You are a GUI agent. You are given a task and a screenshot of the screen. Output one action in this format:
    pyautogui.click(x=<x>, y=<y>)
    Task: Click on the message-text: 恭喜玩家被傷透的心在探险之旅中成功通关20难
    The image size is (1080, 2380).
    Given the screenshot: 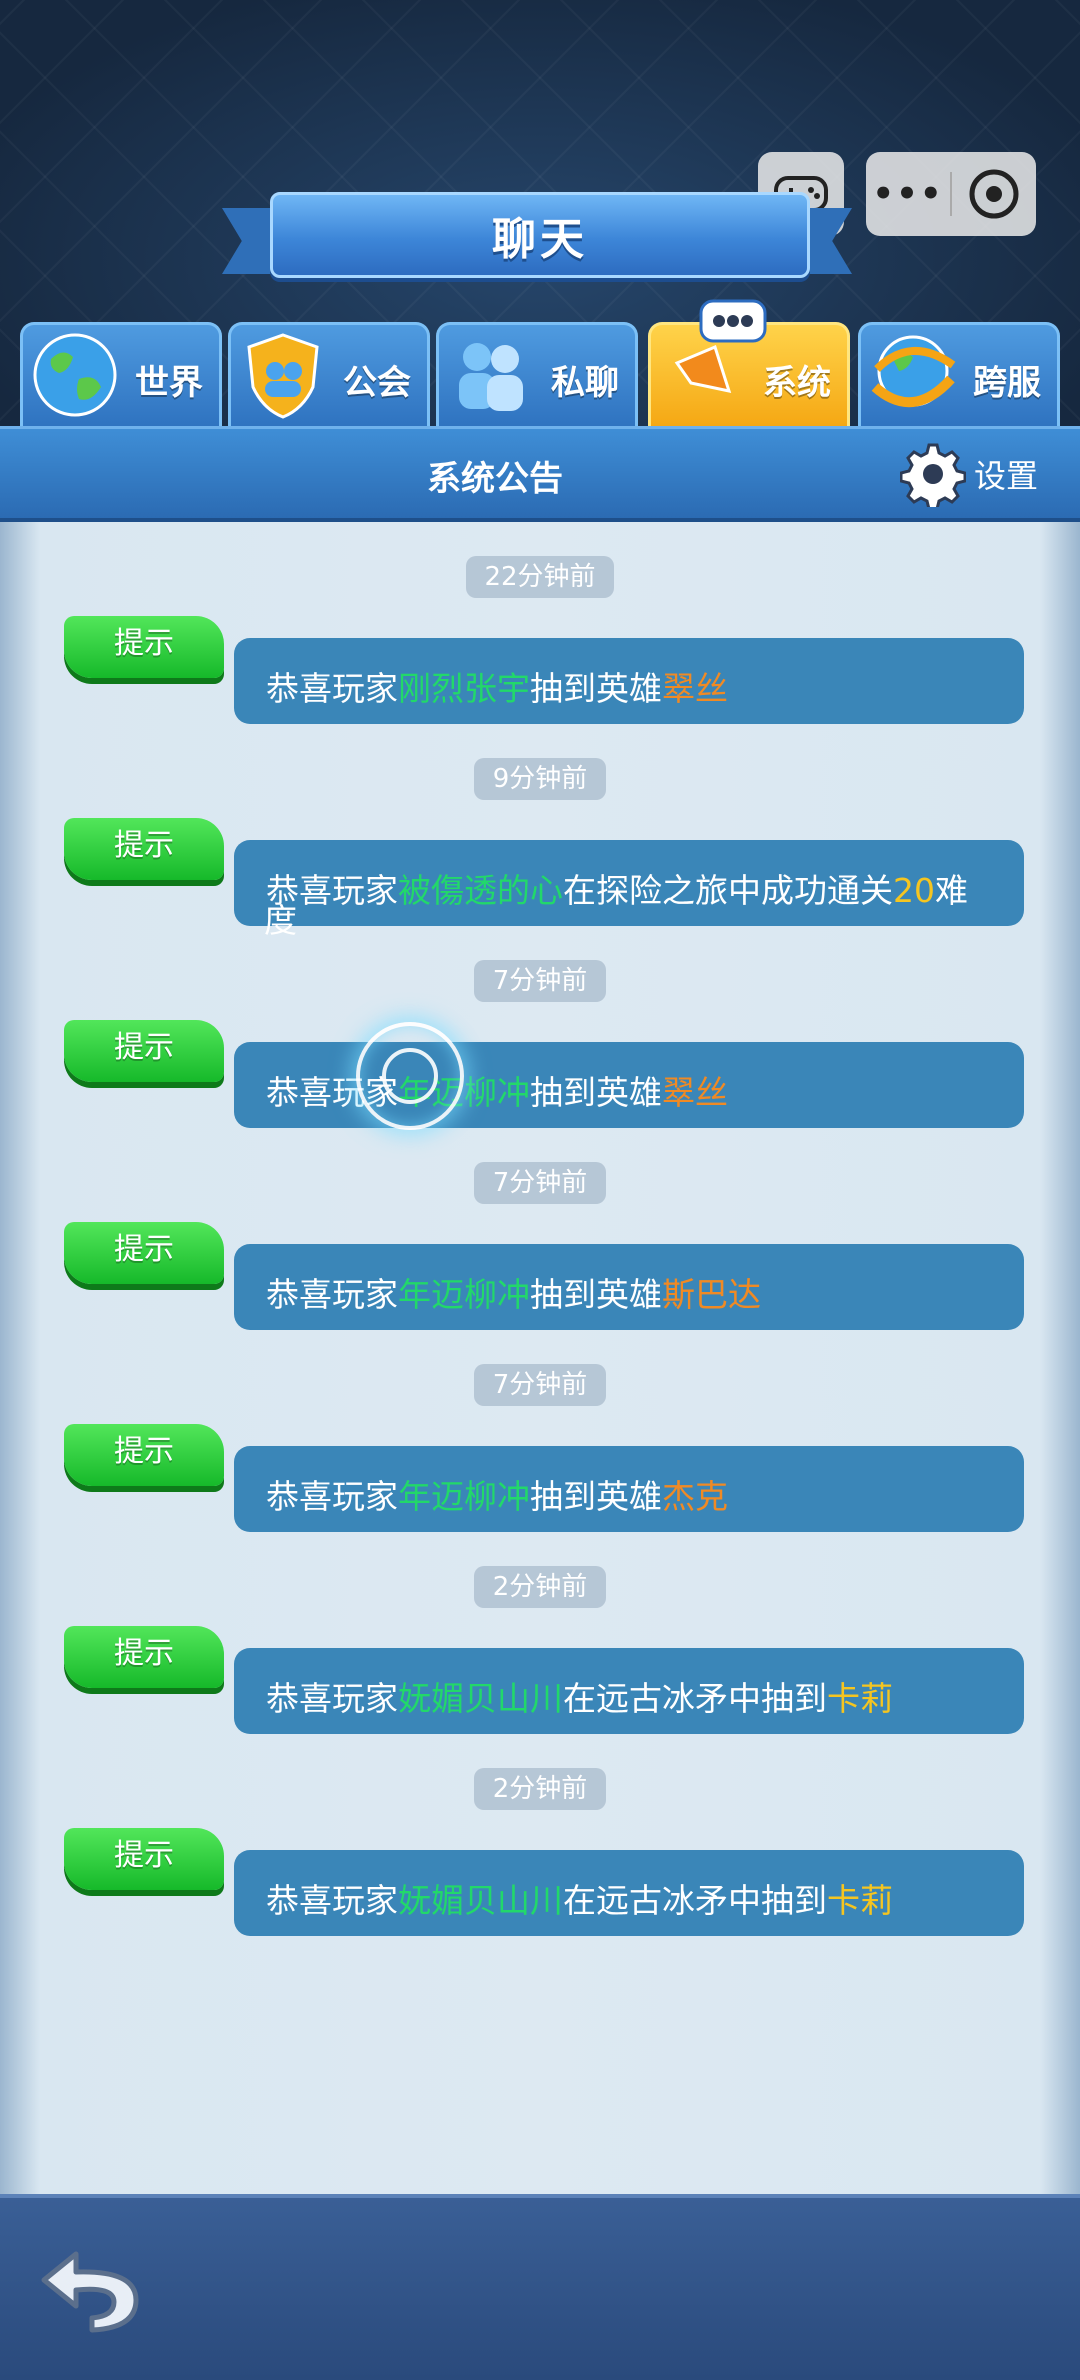 What is the action you would take?
    pyautogui.click(x=646, y=891)
    